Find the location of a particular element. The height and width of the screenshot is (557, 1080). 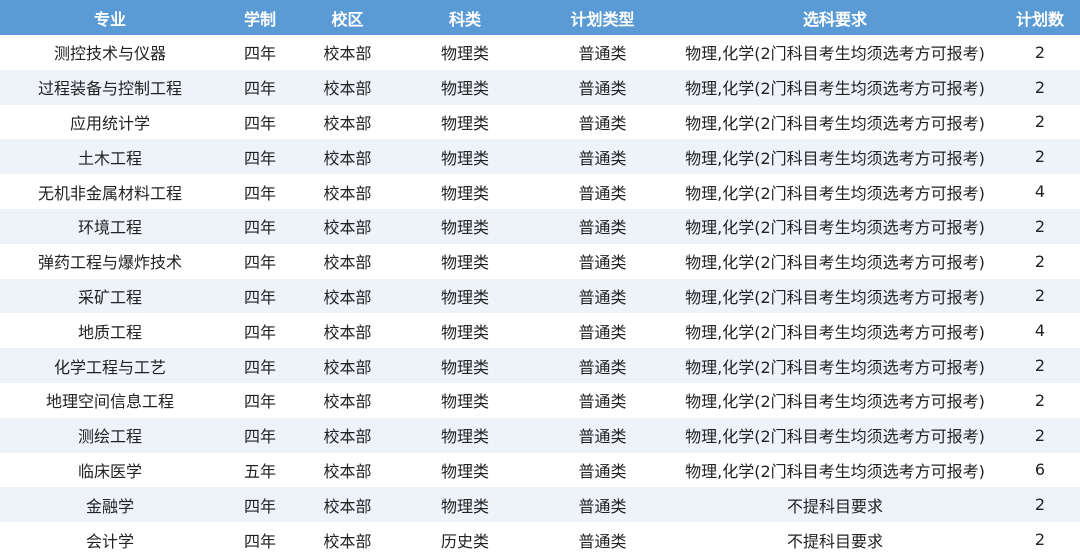

major-cell: 测绘工程 is located at coordinates (109, 437).